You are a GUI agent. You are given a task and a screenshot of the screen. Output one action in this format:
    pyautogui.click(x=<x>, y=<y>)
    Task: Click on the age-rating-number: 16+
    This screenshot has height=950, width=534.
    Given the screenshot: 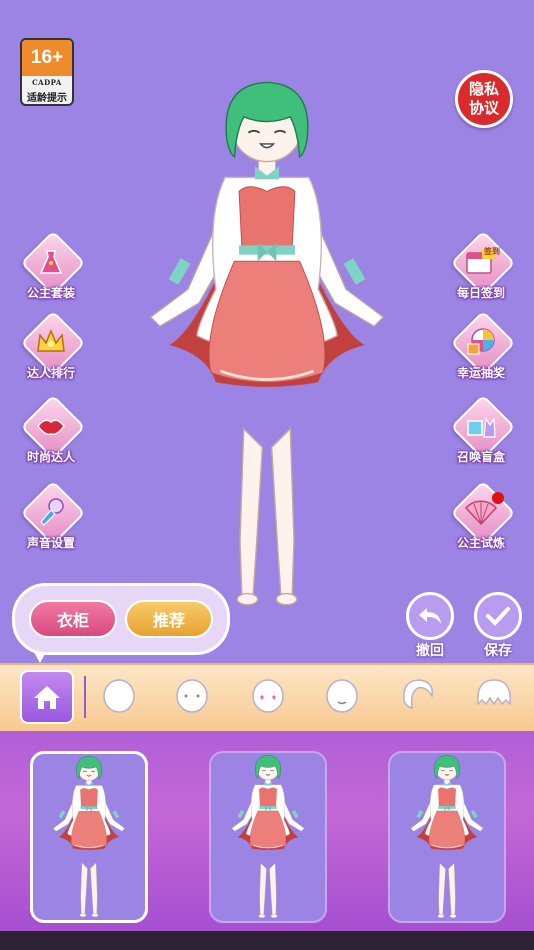 What is the action you would take?
    pyautogui.click(x=47, y=58)
    